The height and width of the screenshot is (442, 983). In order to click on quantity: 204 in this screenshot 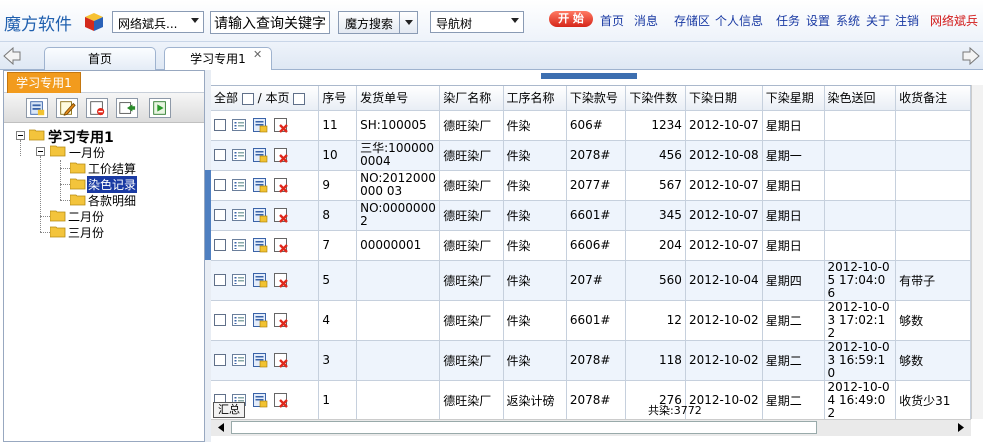, I will do `click(655, 245)`.